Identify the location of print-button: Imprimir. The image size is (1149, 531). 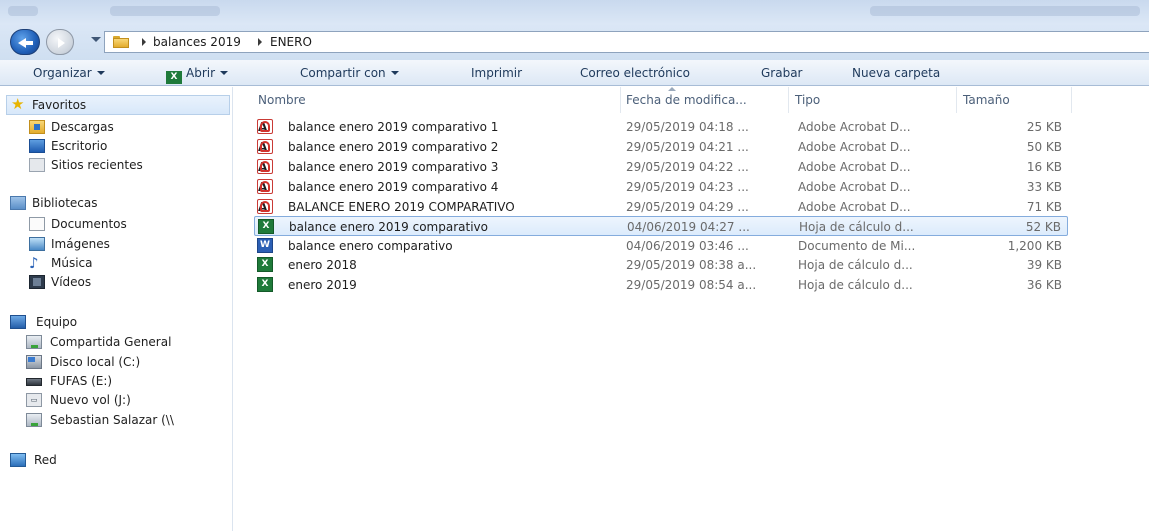
(496, 73).